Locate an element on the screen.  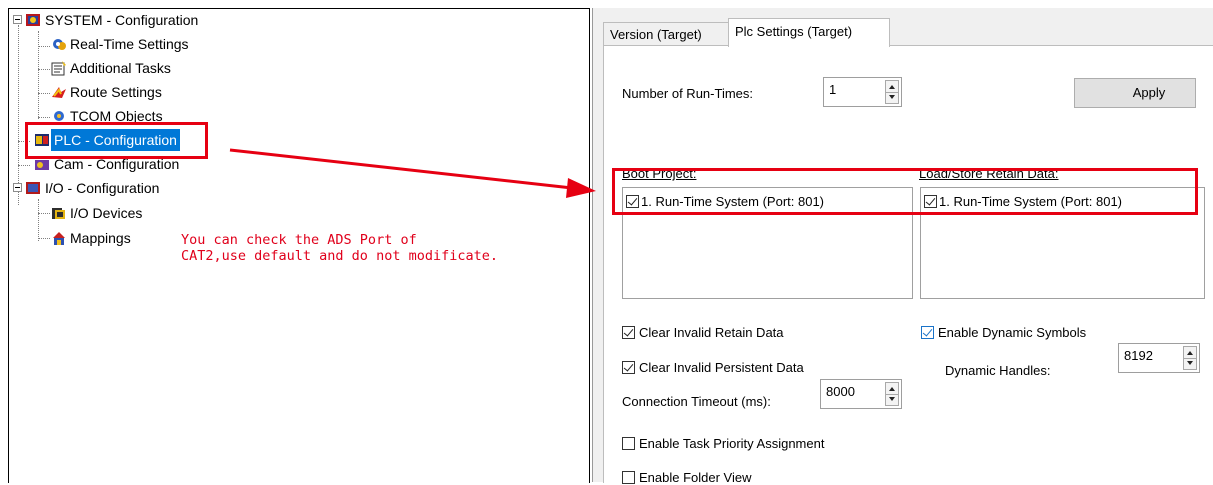
tree-item-io-devices: I/O Devices is located at coordinates (134, 213).